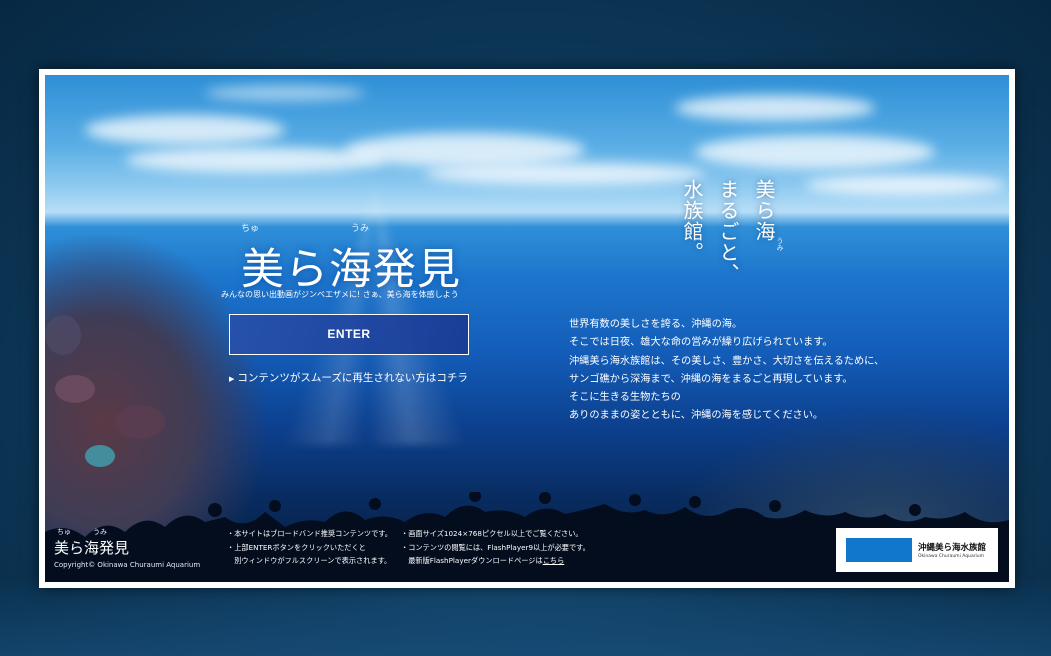 This screenshot has width=1051, height=656. Describe the element at coordinates (340, 294) in the screenshot. I see `logo-subtitle: みんなの思い出動画がジンベエザメに! さぁ、美ら海を体感しよう` at that location.